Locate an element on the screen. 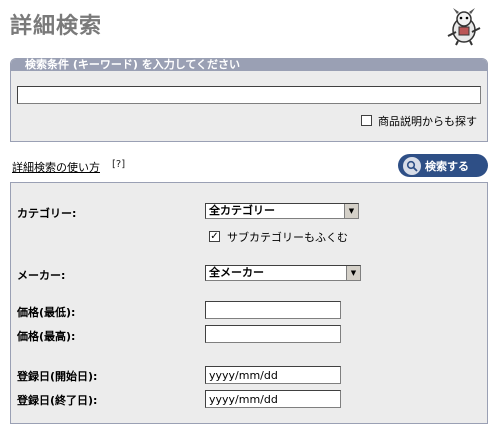 Image resolution: width=499 pixels, height=434 pixels. keyword-panel-header: 検索条件 (キーワード) を入力してください is located at coordinates (249, 65).